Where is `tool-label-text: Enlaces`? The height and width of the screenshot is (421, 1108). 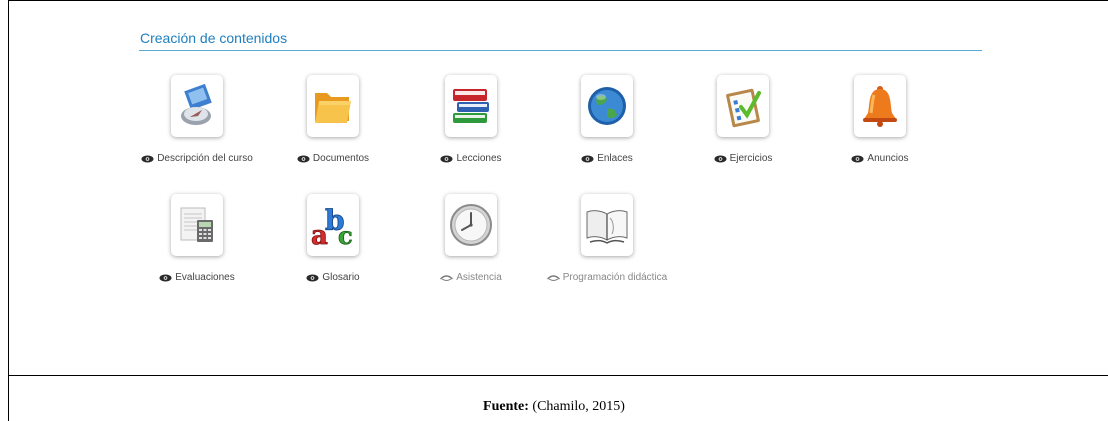
tool-label-text: Enlaces is located at coordinates (615, 158).